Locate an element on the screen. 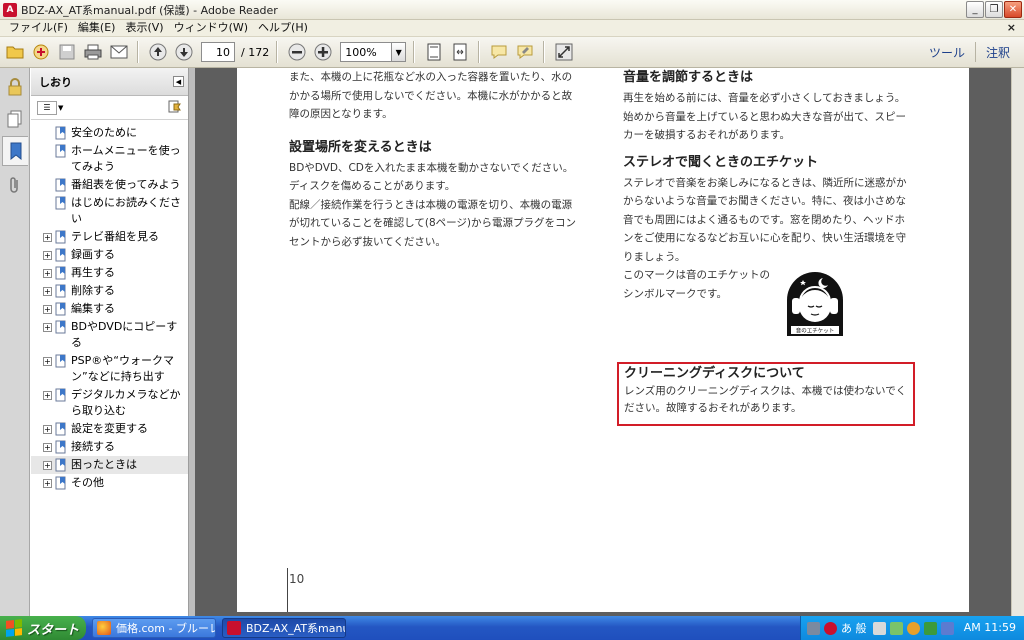 The width and height of the screenshot is (1024, 640). create-pdf-button is located at coordinates (41, 52).